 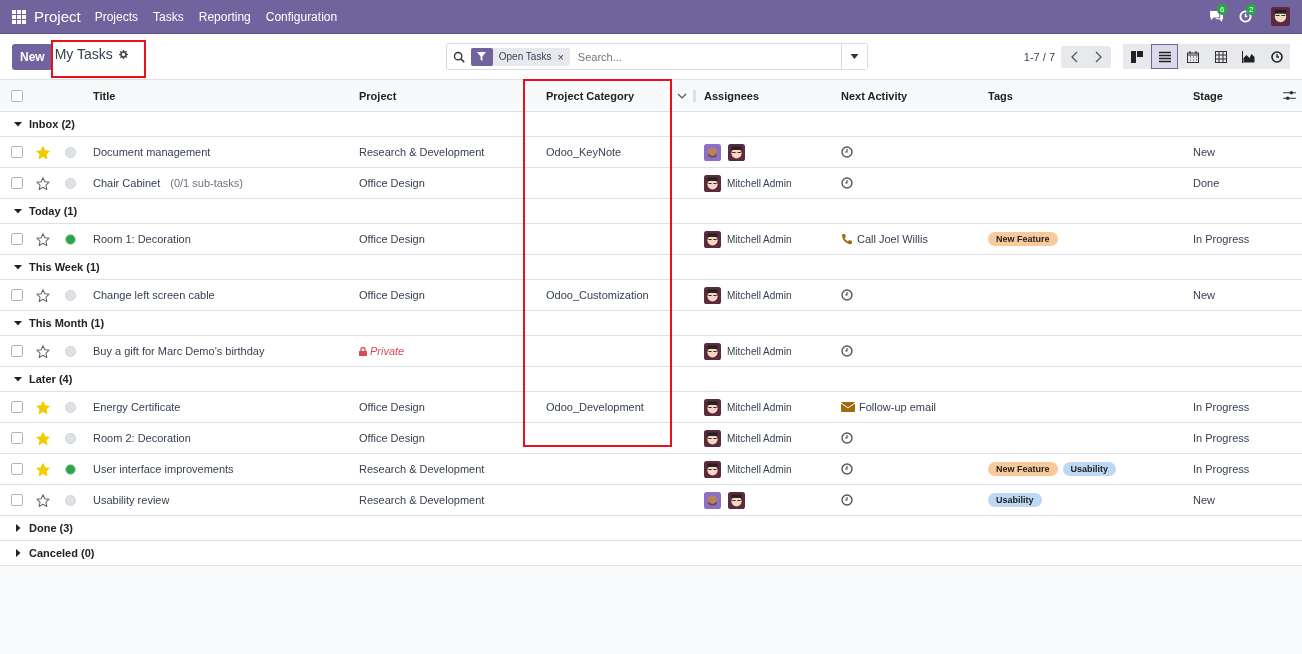 What do you see at coordinates (163, 469) in the screenshot?
I see `task-title: User interface improvements` at bounding box center [163, 469].